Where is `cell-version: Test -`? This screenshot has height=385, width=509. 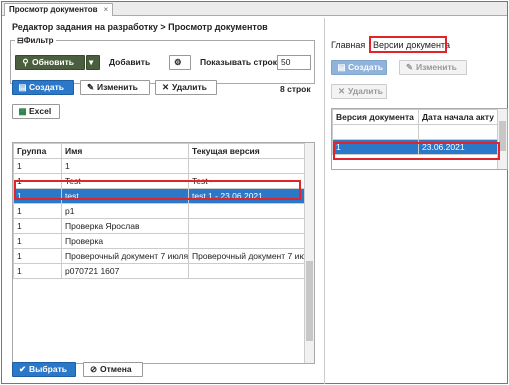
cell-version: Test - is located at coordinates (247, 181).